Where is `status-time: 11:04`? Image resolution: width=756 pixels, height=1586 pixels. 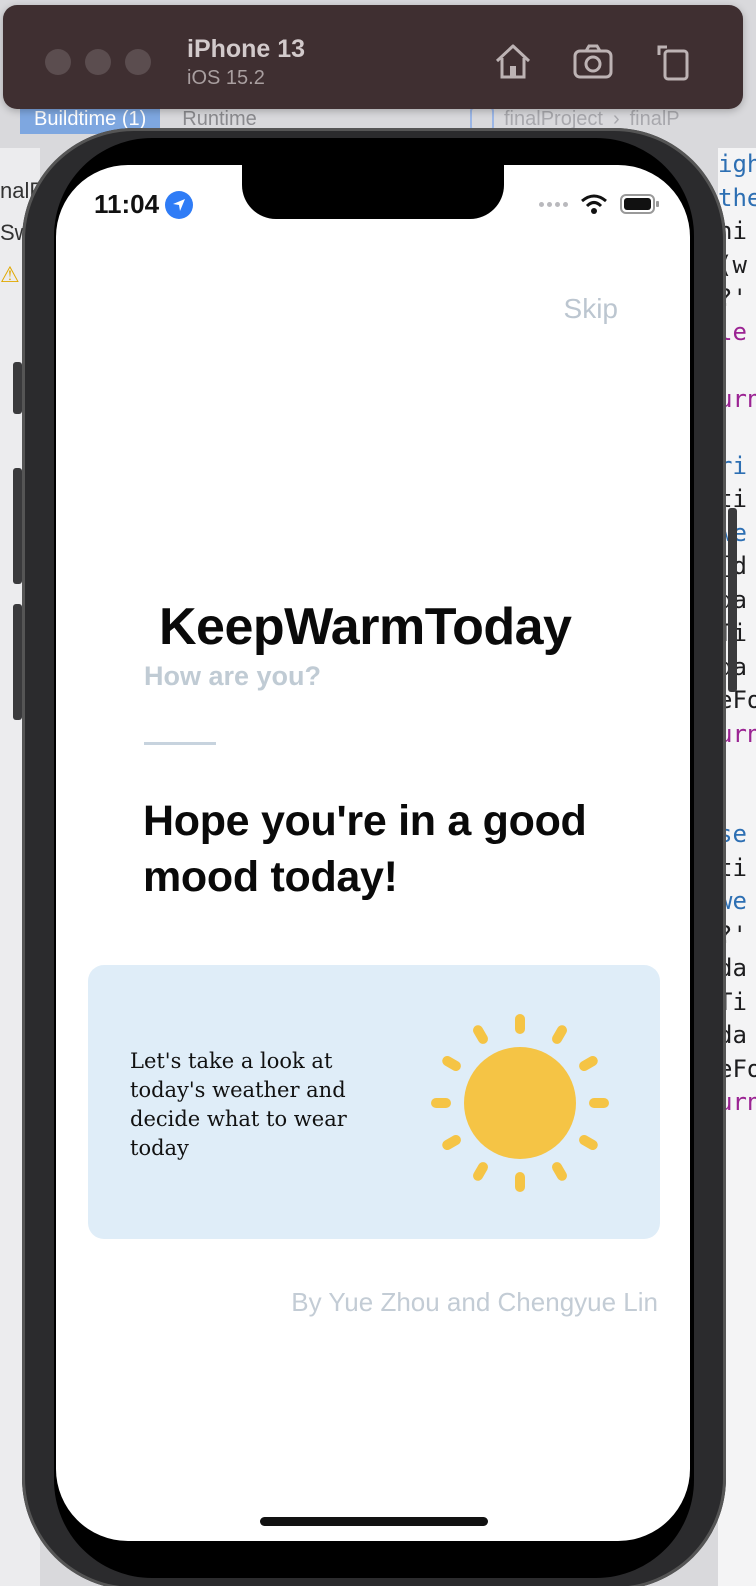 status-time: 11:04 is located at coordinates (127, 204).